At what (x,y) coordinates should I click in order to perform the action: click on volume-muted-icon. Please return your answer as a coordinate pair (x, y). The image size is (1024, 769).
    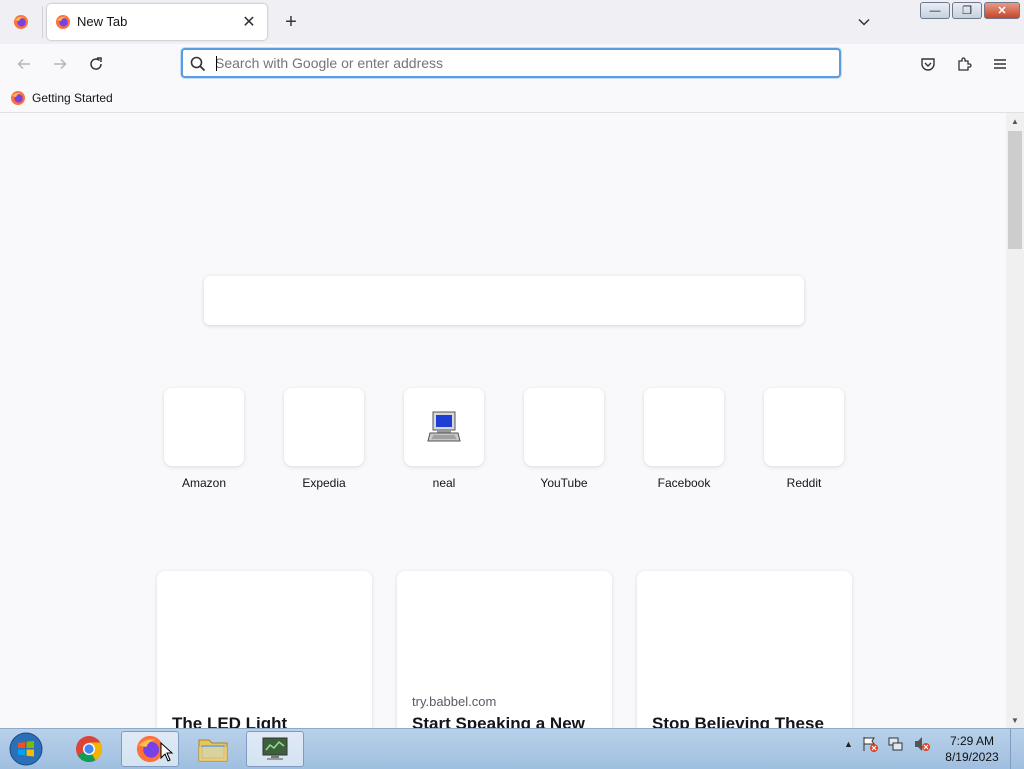
    Looking at the image, I should click on (922, 744).